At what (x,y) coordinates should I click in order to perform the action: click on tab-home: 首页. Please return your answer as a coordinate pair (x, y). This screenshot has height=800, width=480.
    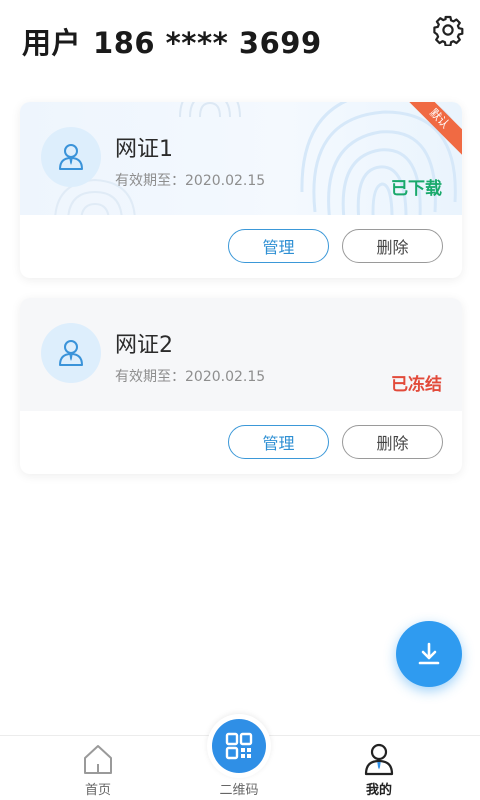
    Looking at the image, I should click on (98, 768).